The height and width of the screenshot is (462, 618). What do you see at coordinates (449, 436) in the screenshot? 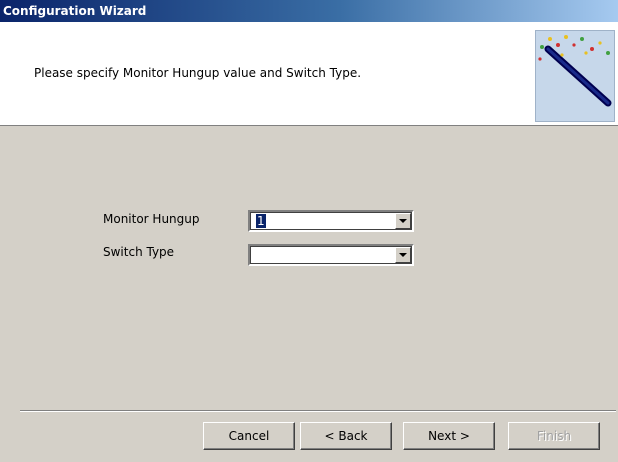
I see `next-button: Next >` at bounding box center [449, 436].